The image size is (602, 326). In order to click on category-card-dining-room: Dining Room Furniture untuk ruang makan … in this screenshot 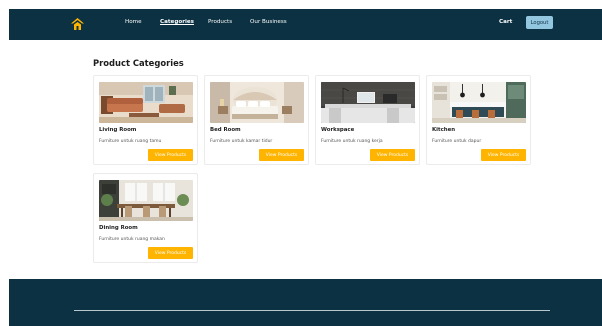, I will do `click(145, 218)`.